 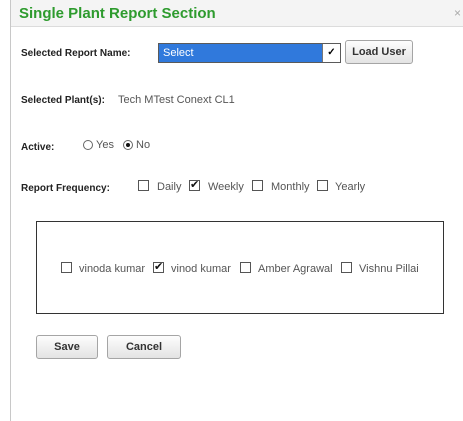 What do you see at coordinates (178, 53) in the screenshot?
I see `report-name-select-value: Select` at bounding box center [178, 53].